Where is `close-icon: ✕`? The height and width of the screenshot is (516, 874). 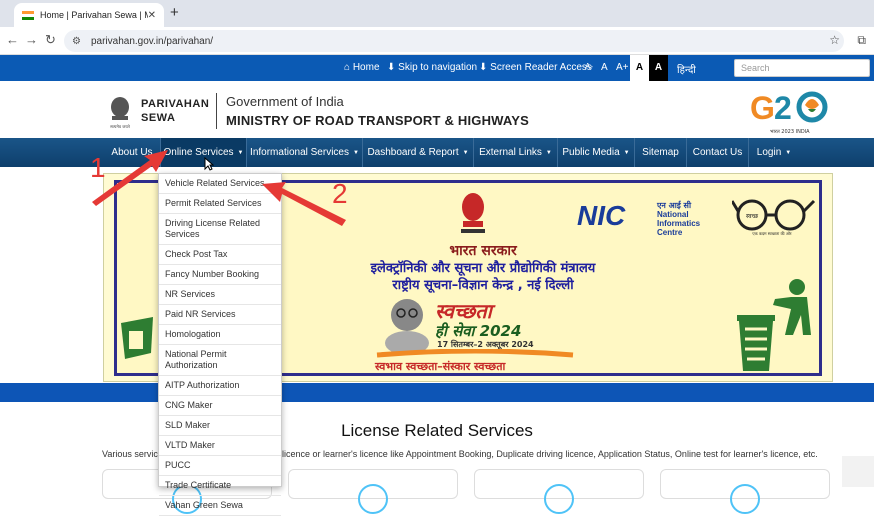
close-icon: ✕ is located at coordinates (152, 15).